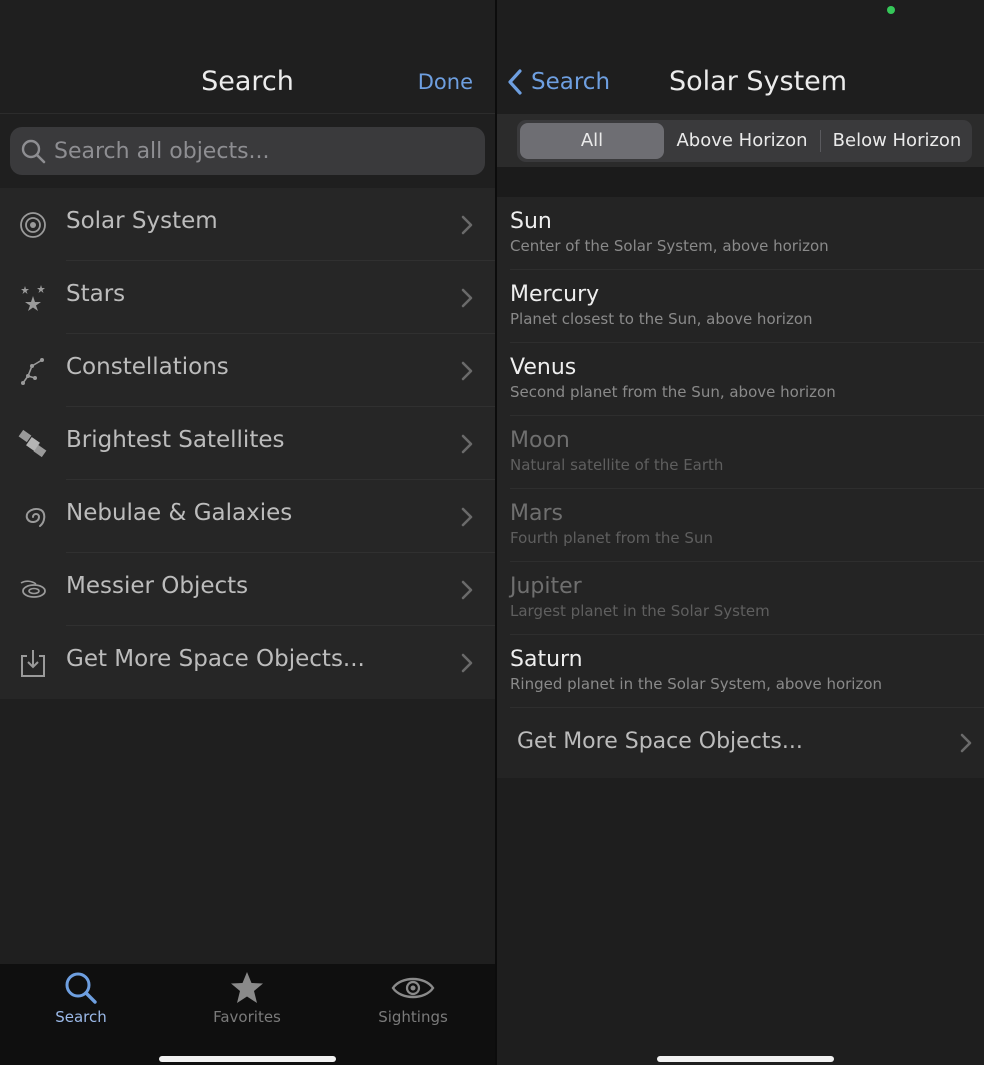 The width and height of the screenshot is (984, 1065). I want to click on done-button: Done, so click(445, 82).